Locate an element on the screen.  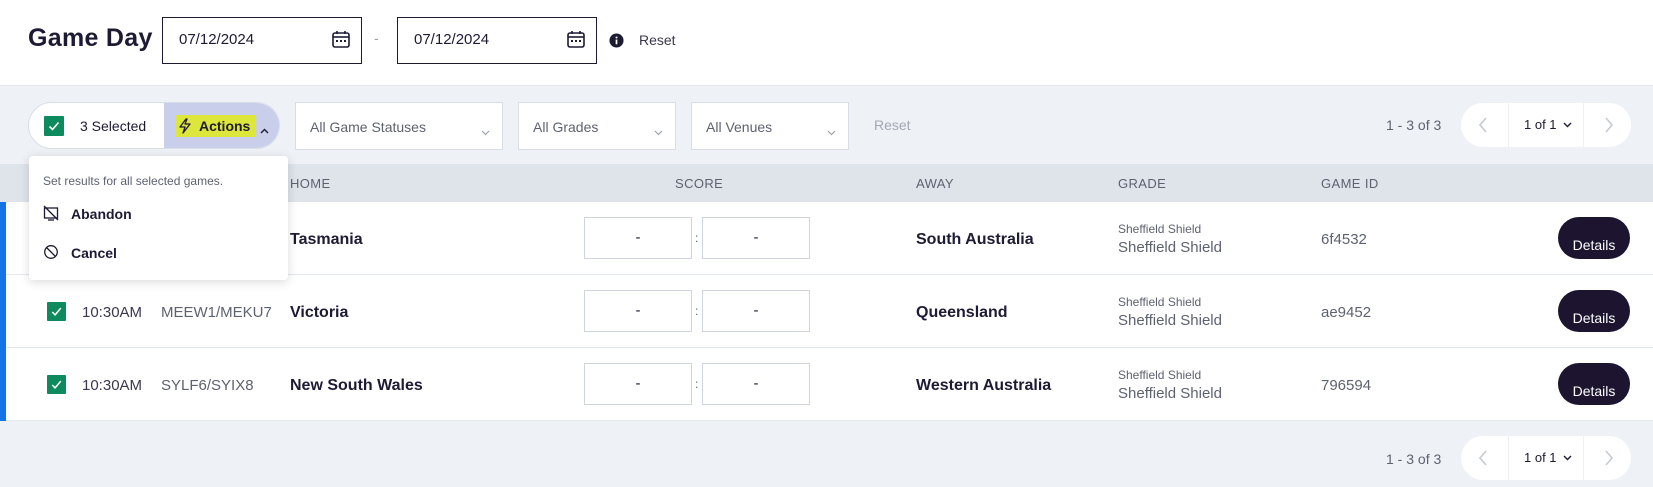
date-from-input: 07/12/2024 is located at coordinates (262, 40).